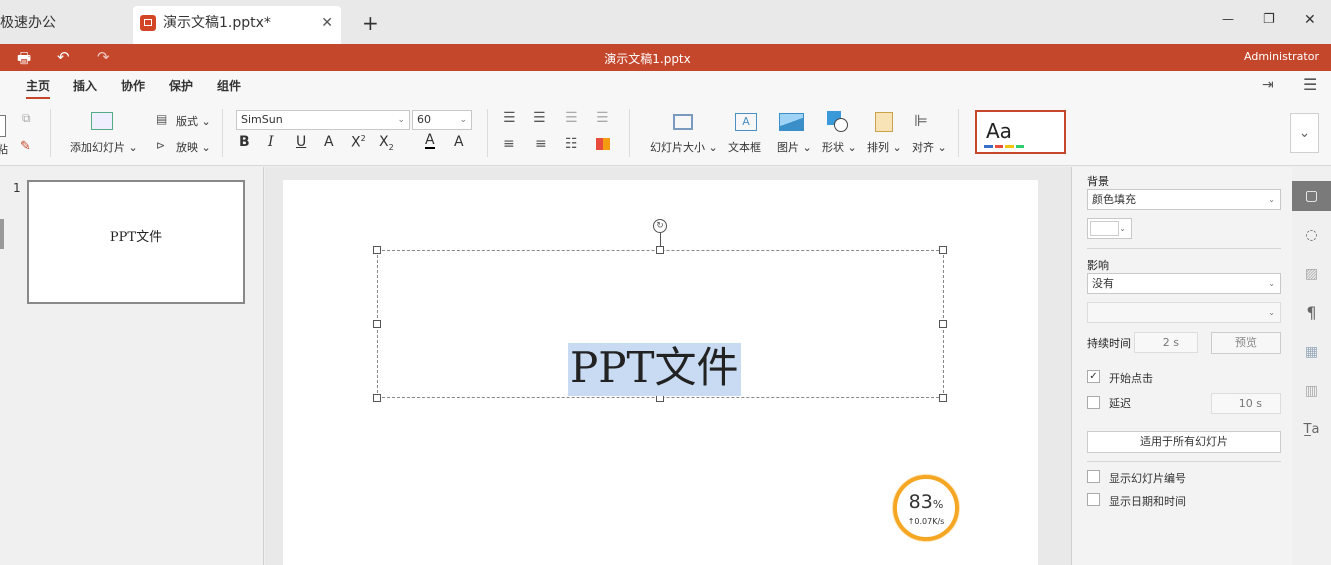 The width and height of the screenshot is (1331, 565). Describe the element at coordinates (193, 147) in the screenshot. I see `play-button: 放映 ⌄` at that location.